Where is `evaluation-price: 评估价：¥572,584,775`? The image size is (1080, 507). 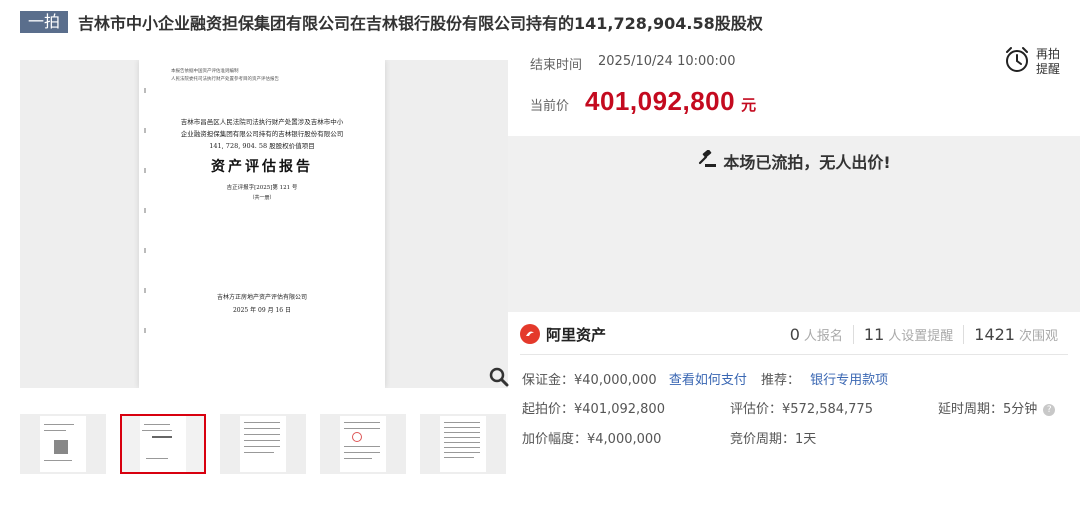
evaluation-price: 评估价：¥572,584,775 is located at coordinates (801, 409).